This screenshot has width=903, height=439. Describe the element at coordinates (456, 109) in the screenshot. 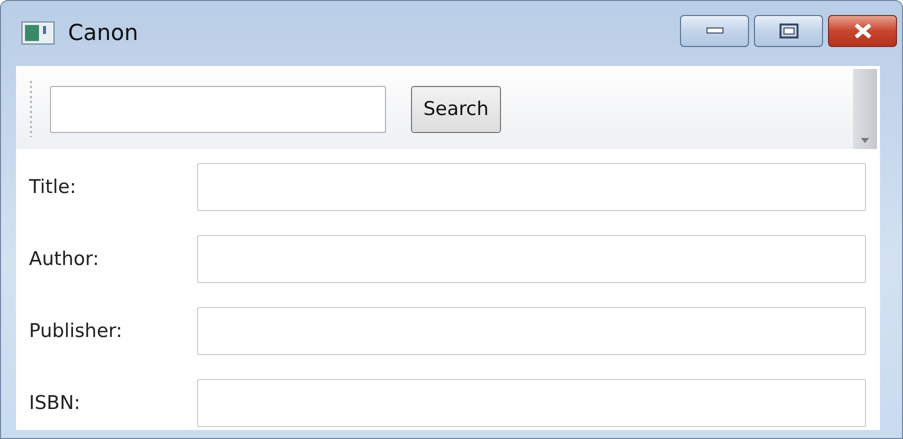

I see `search-button: Search` at that location.